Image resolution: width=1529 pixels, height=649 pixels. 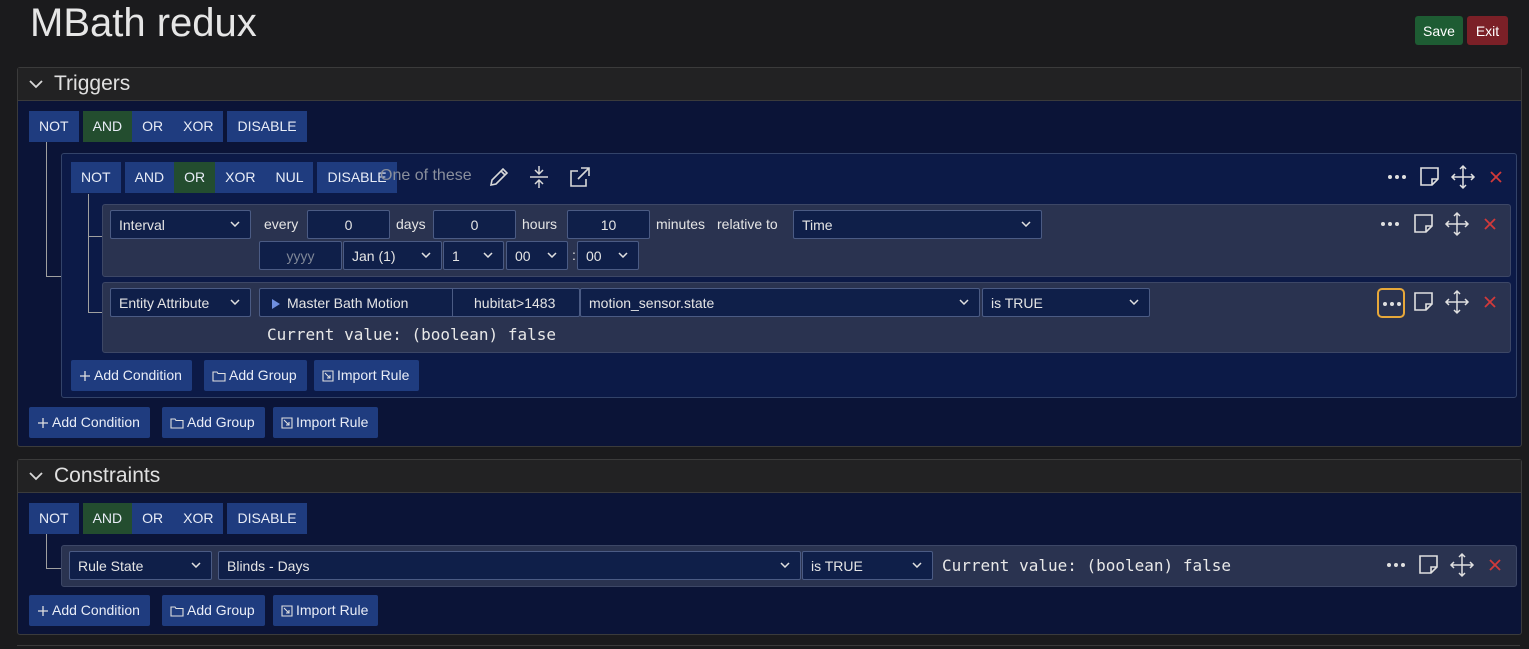 What do you see at coordinates (539, 177) in the screenshot?
I see `collapse-icon` at bounding box center [539, 177].